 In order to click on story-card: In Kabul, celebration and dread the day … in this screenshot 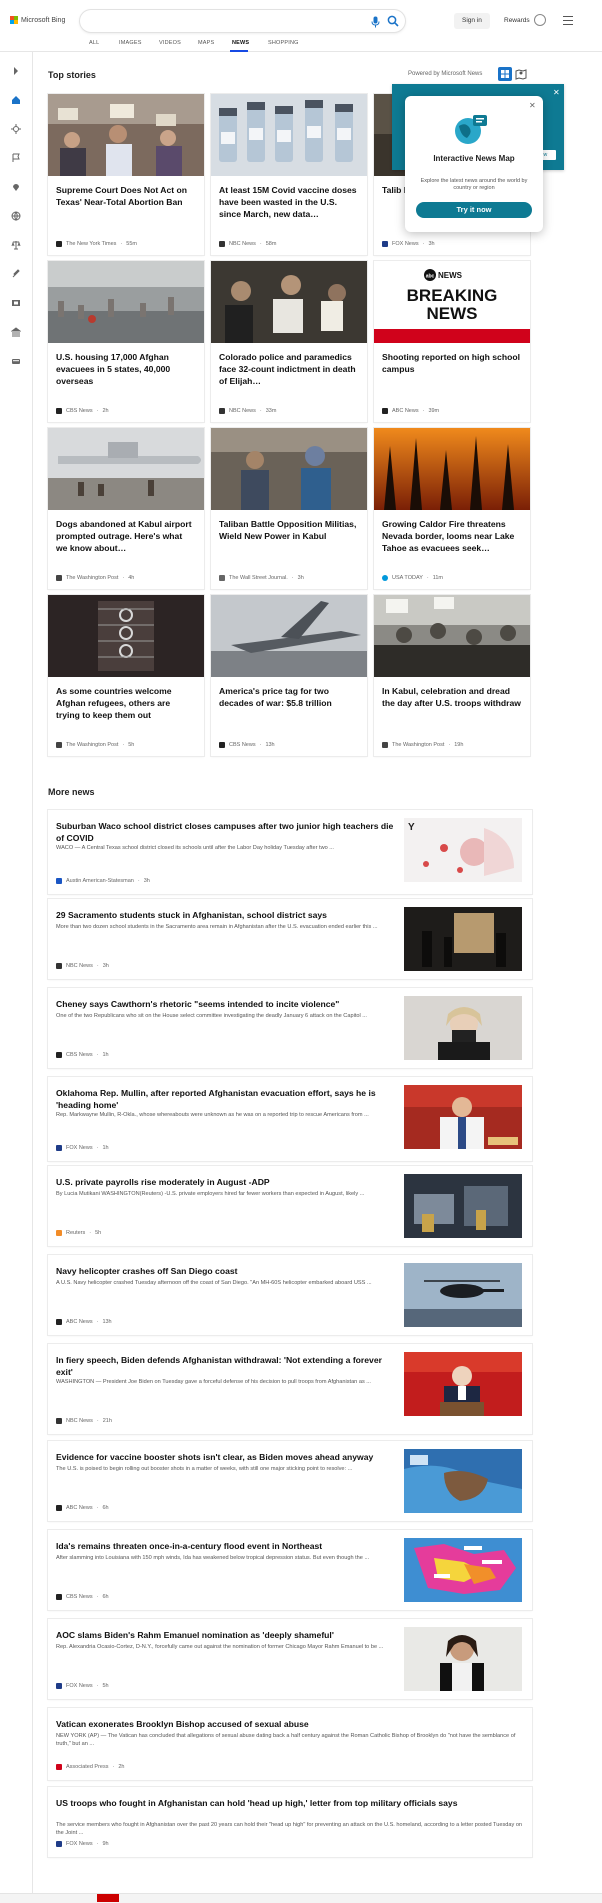, I will do `click(452, 675)`.